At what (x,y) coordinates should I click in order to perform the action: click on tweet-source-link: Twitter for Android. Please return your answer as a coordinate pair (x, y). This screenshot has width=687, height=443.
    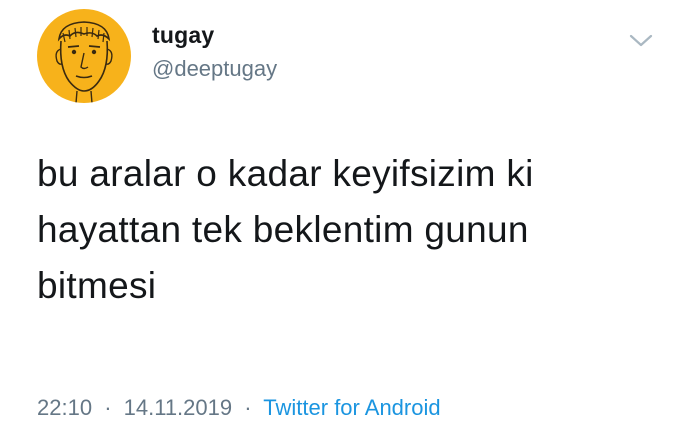
    Looking at the image, I should click on (351, 407).